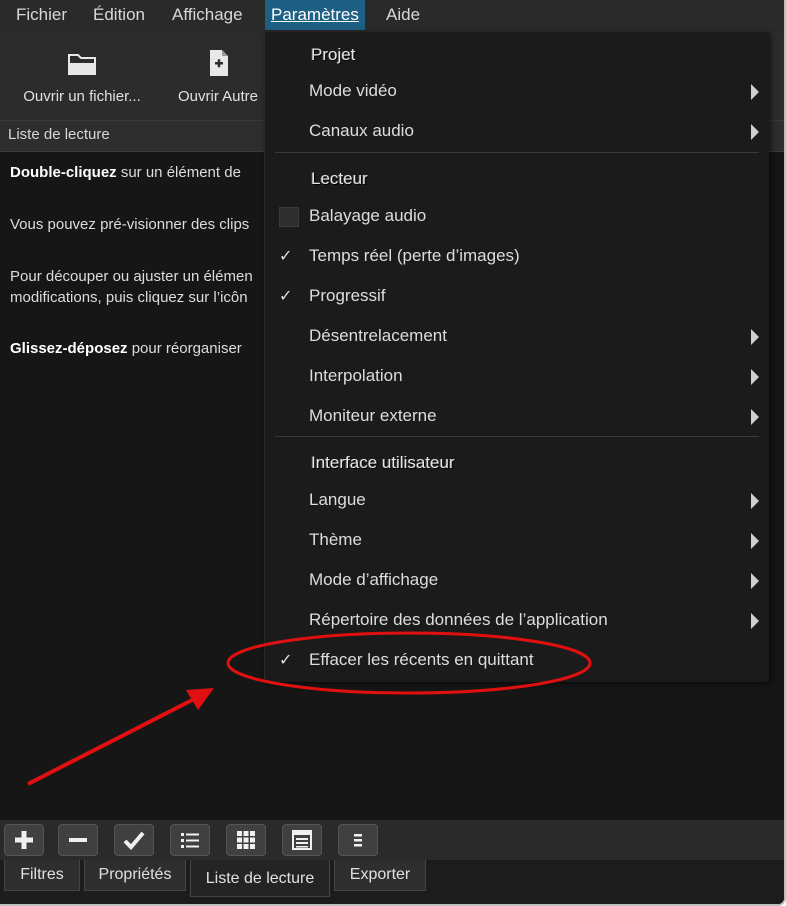 This screenshot has width=786, height=906. What do you see at coordinates (380, 875) in the screenshot?
I see `tab-exporter: Exporter` at bounding box center [380, 875].